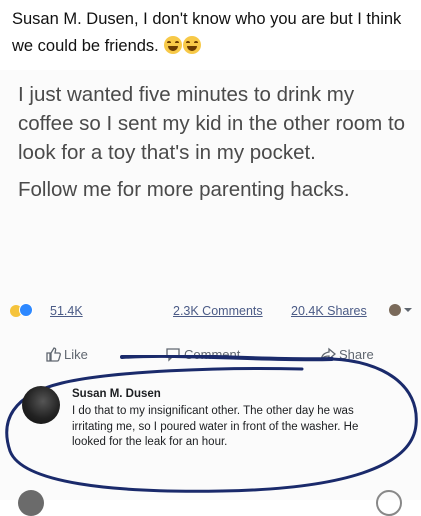 The width and height of the screenshot is (421, 516). Describe the element at coordinates (218, 311) in the screenshot. I see `comments-count-link: 2.3K Comments` at that location.